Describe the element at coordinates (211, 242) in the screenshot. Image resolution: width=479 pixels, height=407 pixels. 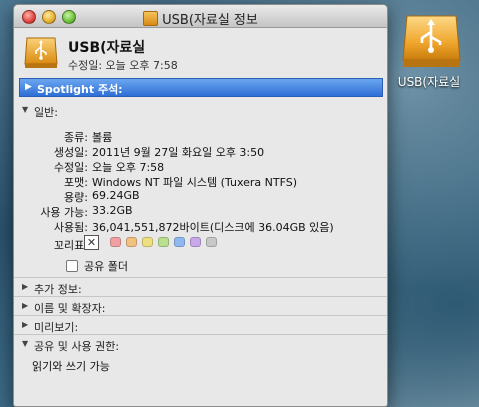
I see `tag-gray` at that location.